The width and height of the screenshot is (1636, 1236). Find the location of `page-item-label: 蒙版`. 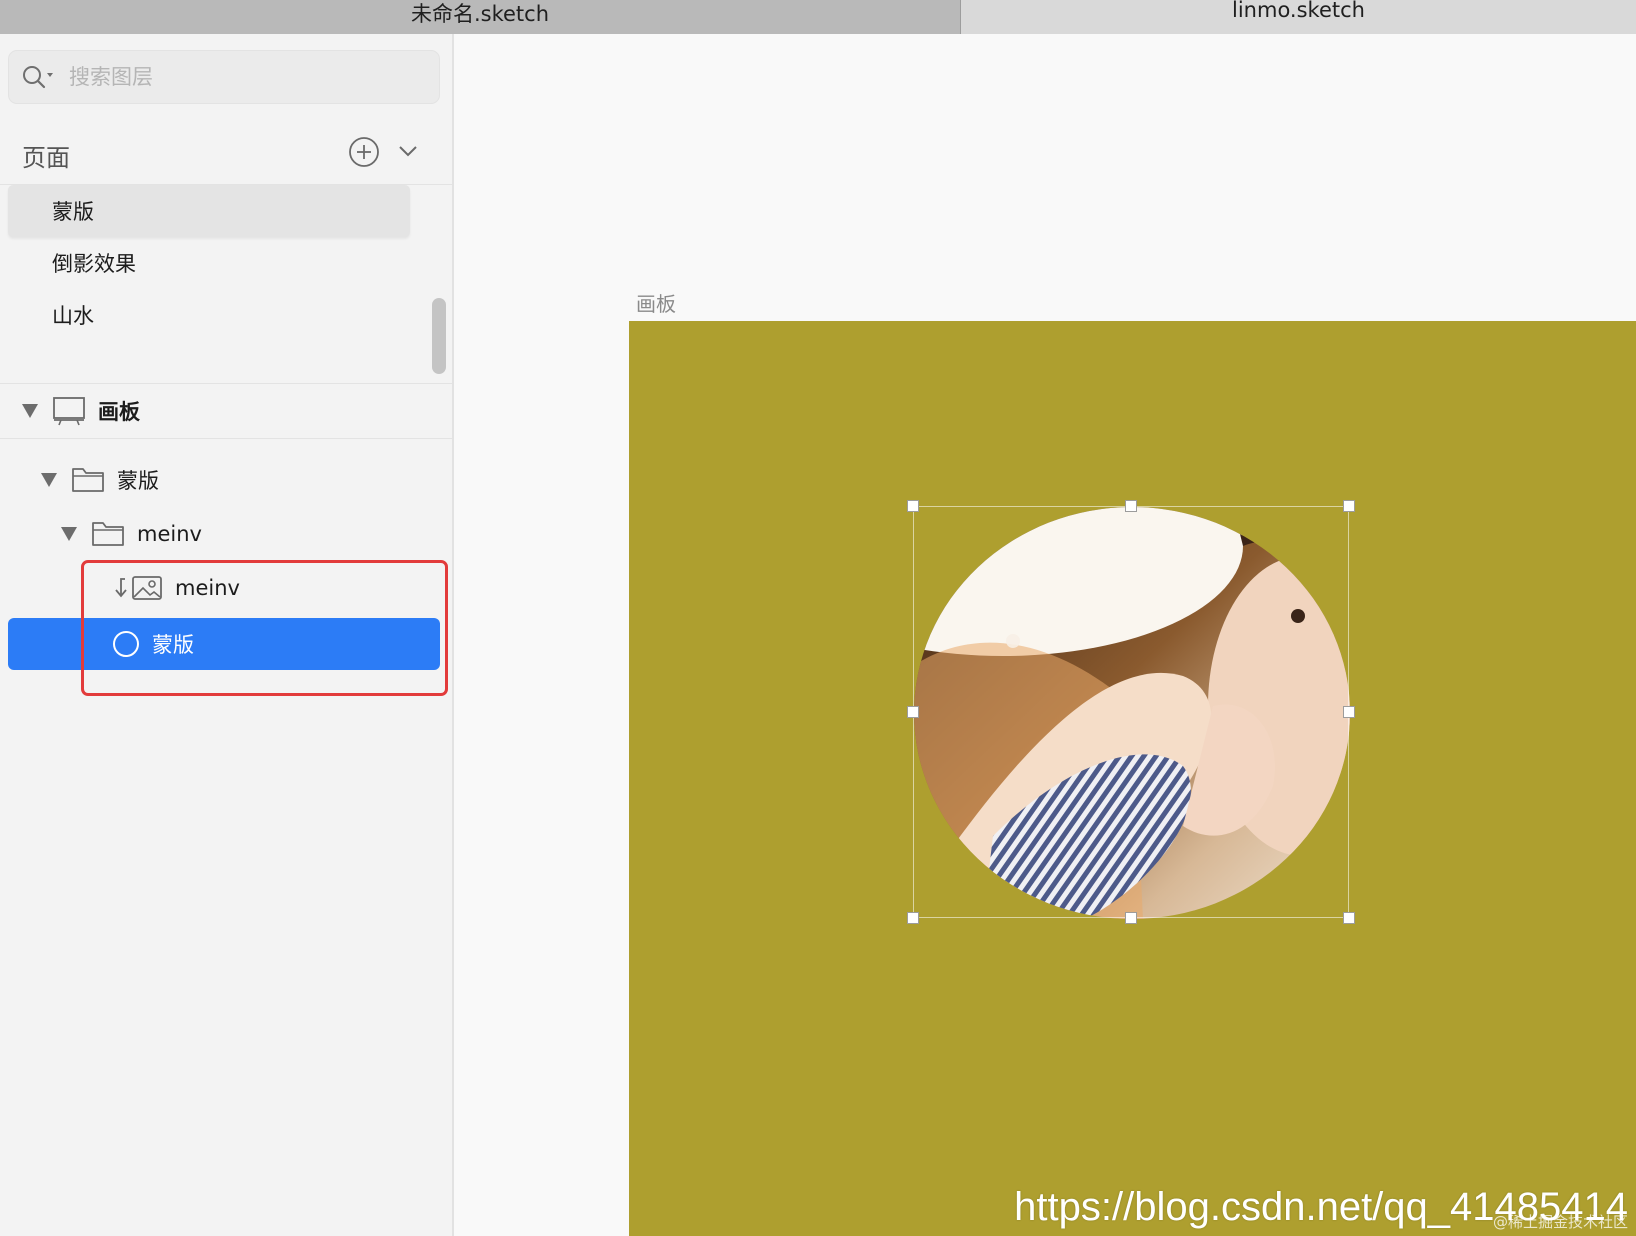

page-item-label: 蒙版 is located at coordinates (73, 212).